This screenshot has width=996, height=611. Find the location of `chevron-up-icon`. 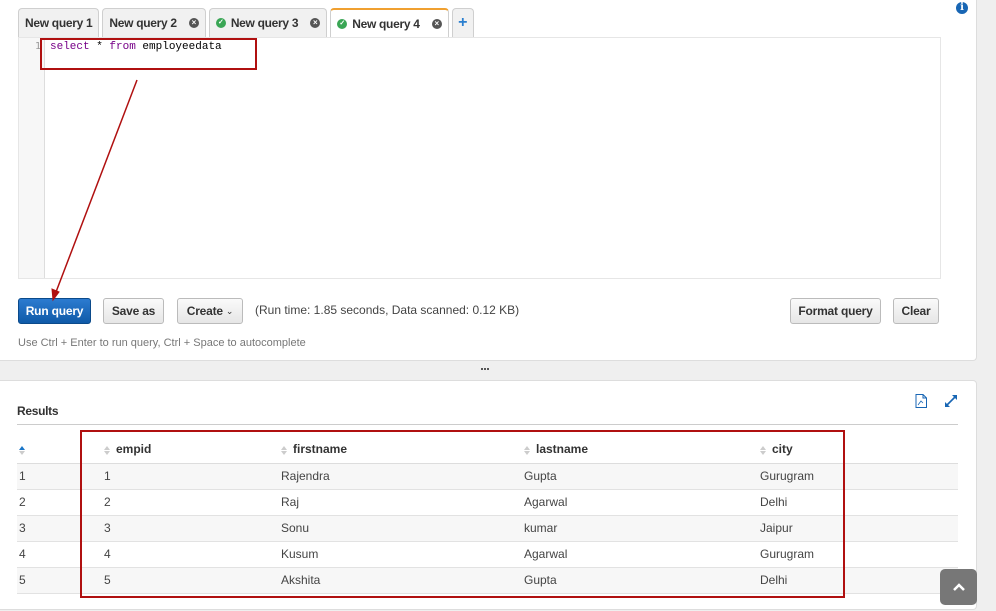

chevron-up-icon is located at coordinates (958, 587).